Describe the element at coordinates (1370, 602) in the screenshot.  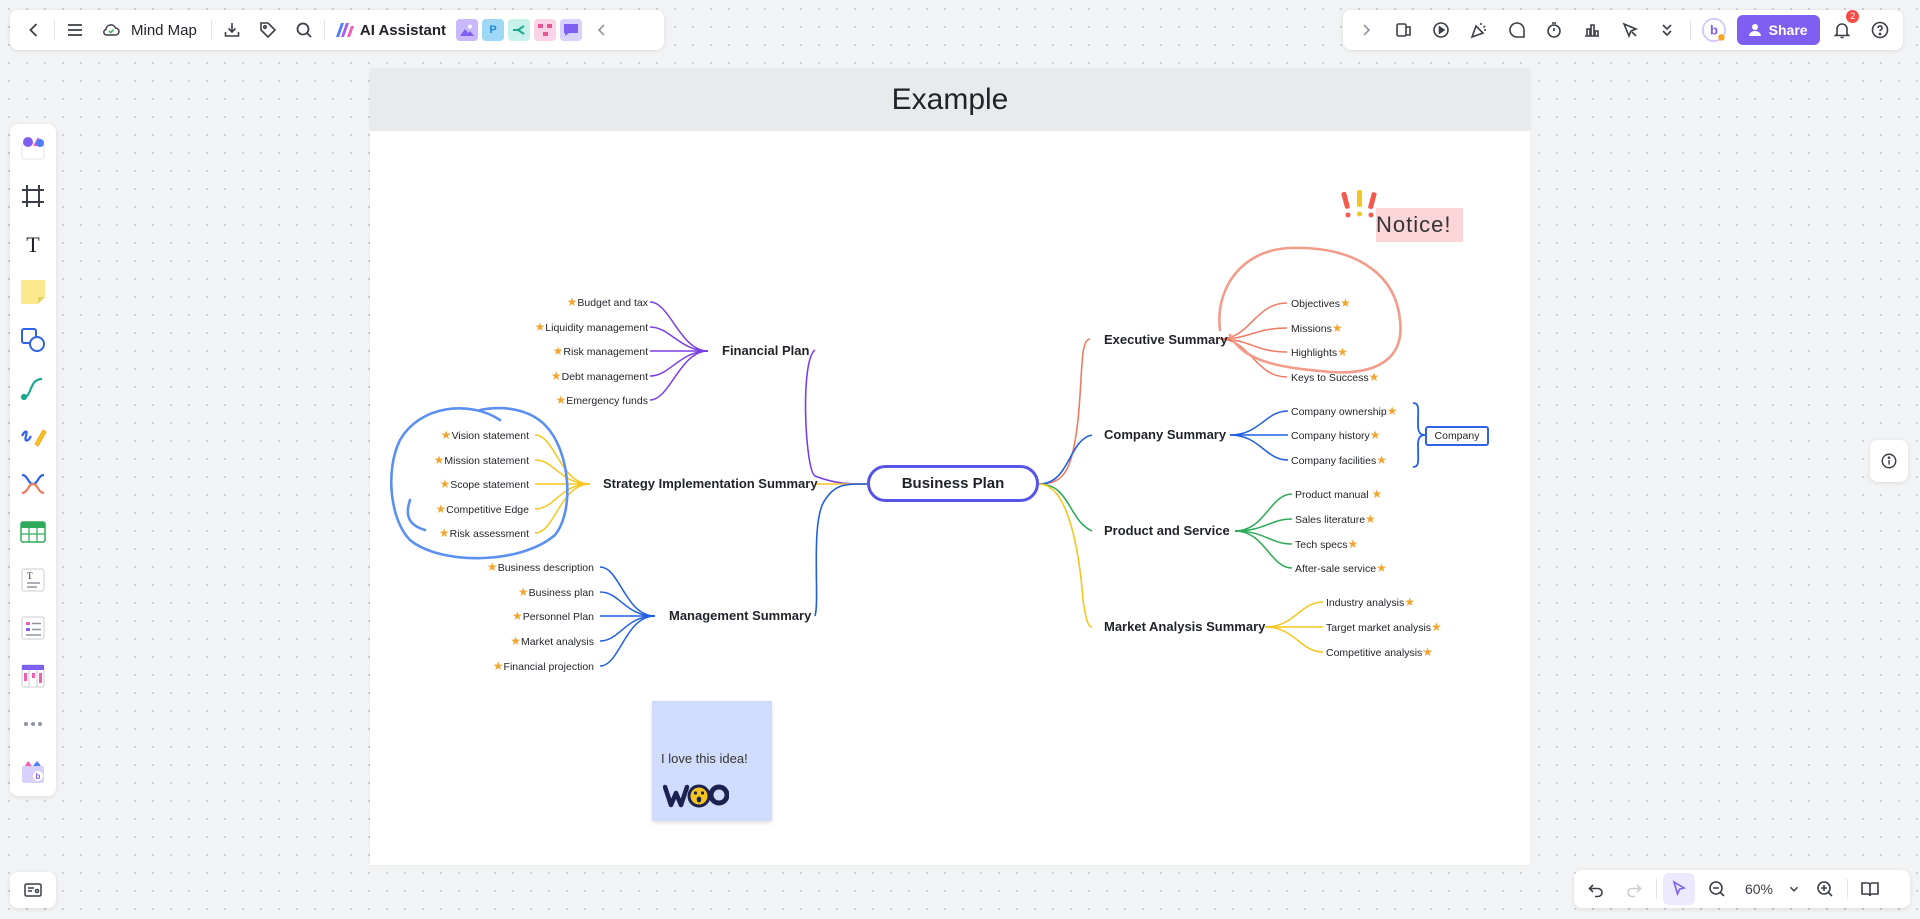
I see `list-item: Industry analysis★` at that location.